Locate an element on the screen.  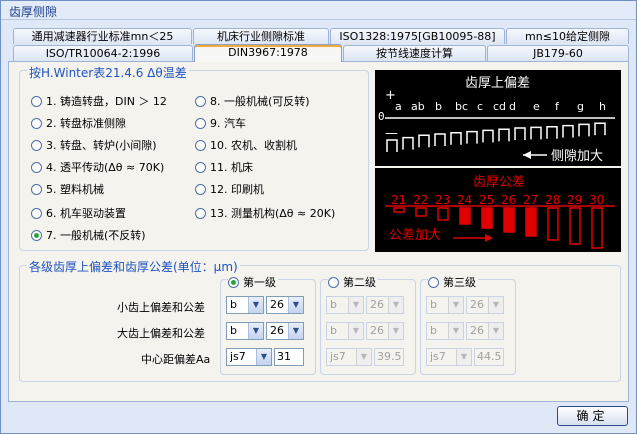
tolerance-number-23: 23 is located at coordinates (442, 200).